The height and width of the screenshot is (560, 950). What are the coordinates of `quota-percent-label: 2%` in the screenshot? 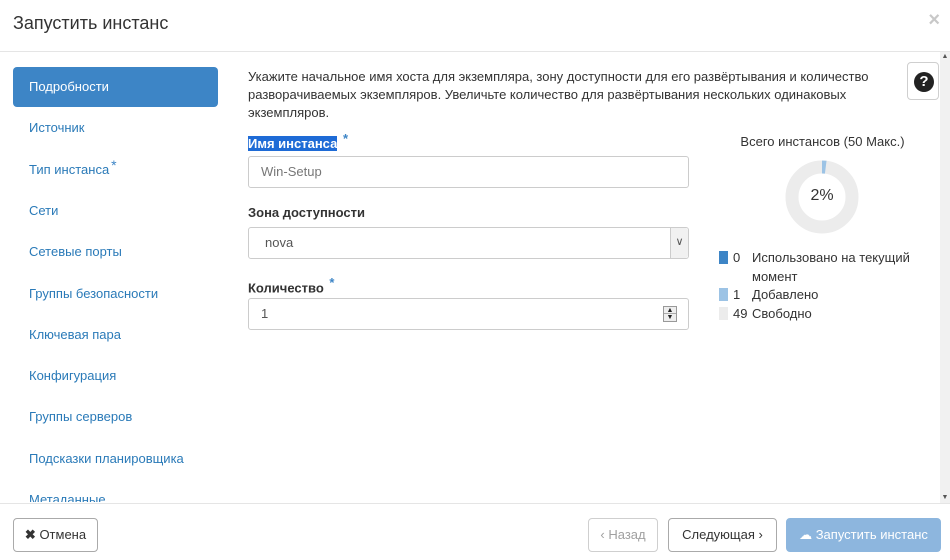 It's located at (822, 195).